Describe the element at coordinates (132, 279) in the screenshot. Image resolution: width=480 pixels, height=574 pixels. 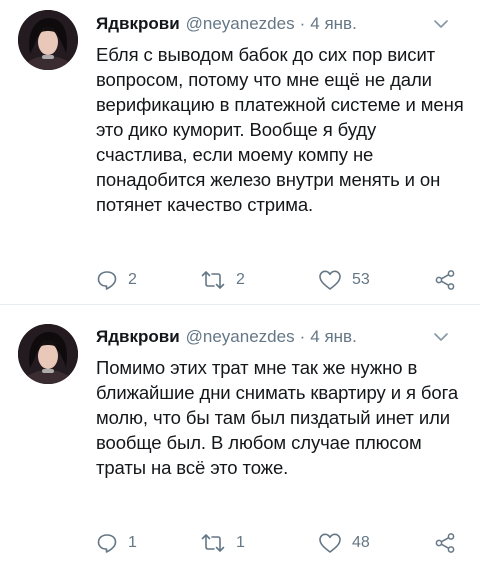
I see `reply-count: 2` at that location.